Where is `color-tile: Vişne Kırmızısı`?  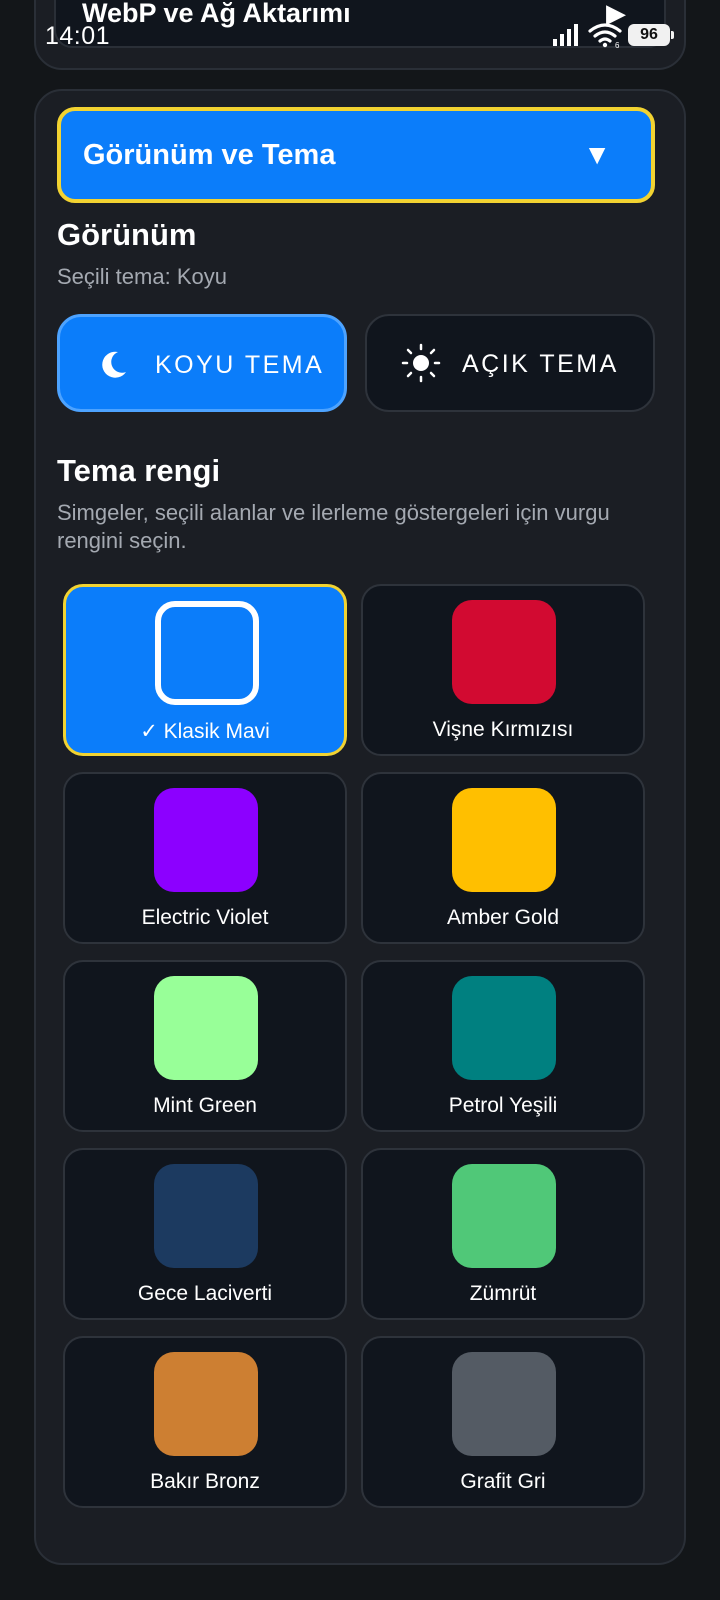 color-tile: Vişne Kırmızısı is located at coordinates (503, 670).